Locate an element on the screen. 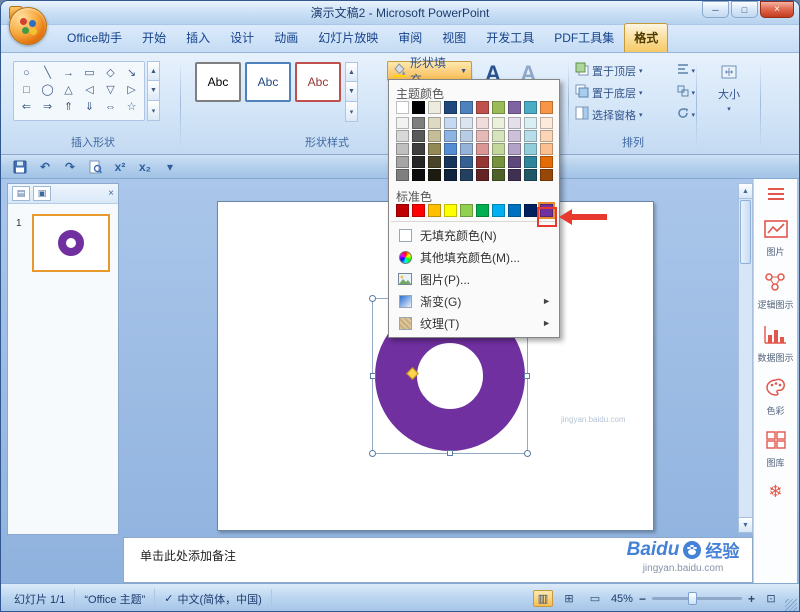 The height and width of the screenshot is (612, 800). ribbon-tab-0: Office助手 is located at coordinates (94, 37).